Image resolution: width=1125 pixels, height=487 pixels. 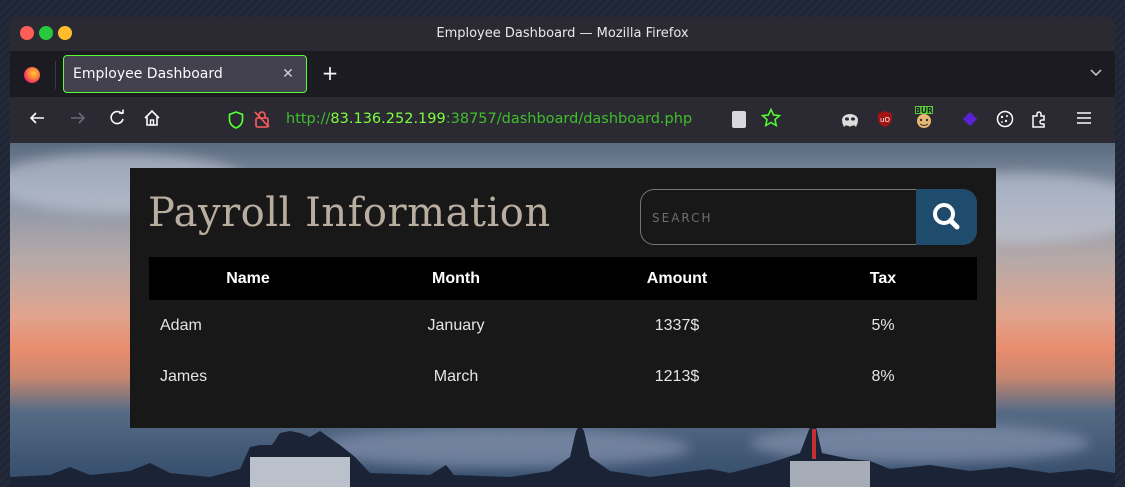 I want to click on tab-list-chevron-icon, so click(x=1096, y=74).